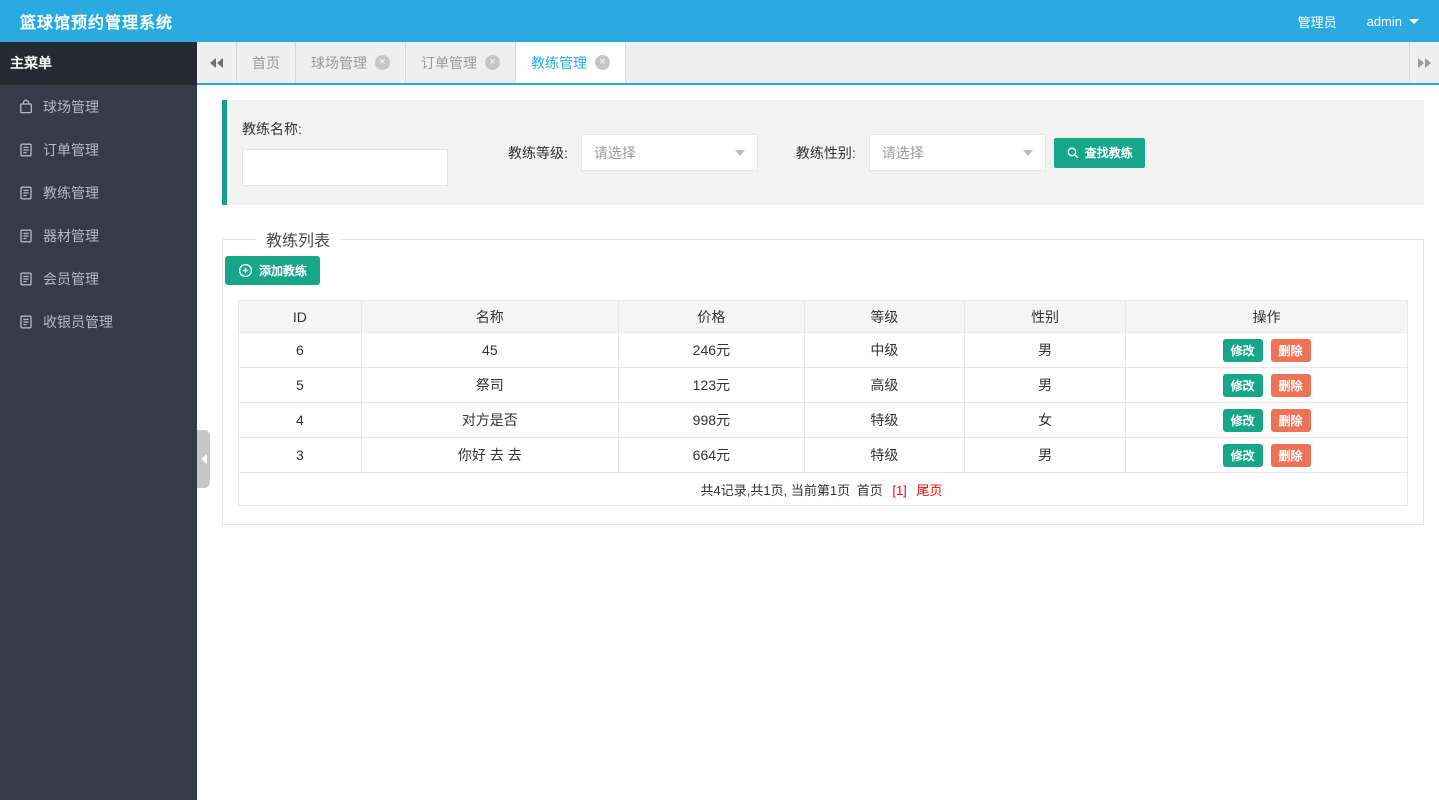 Image resolution: width=1439 pixels, height=800 pixels. I want to click on column-header: 性别, so click(1045, 316).